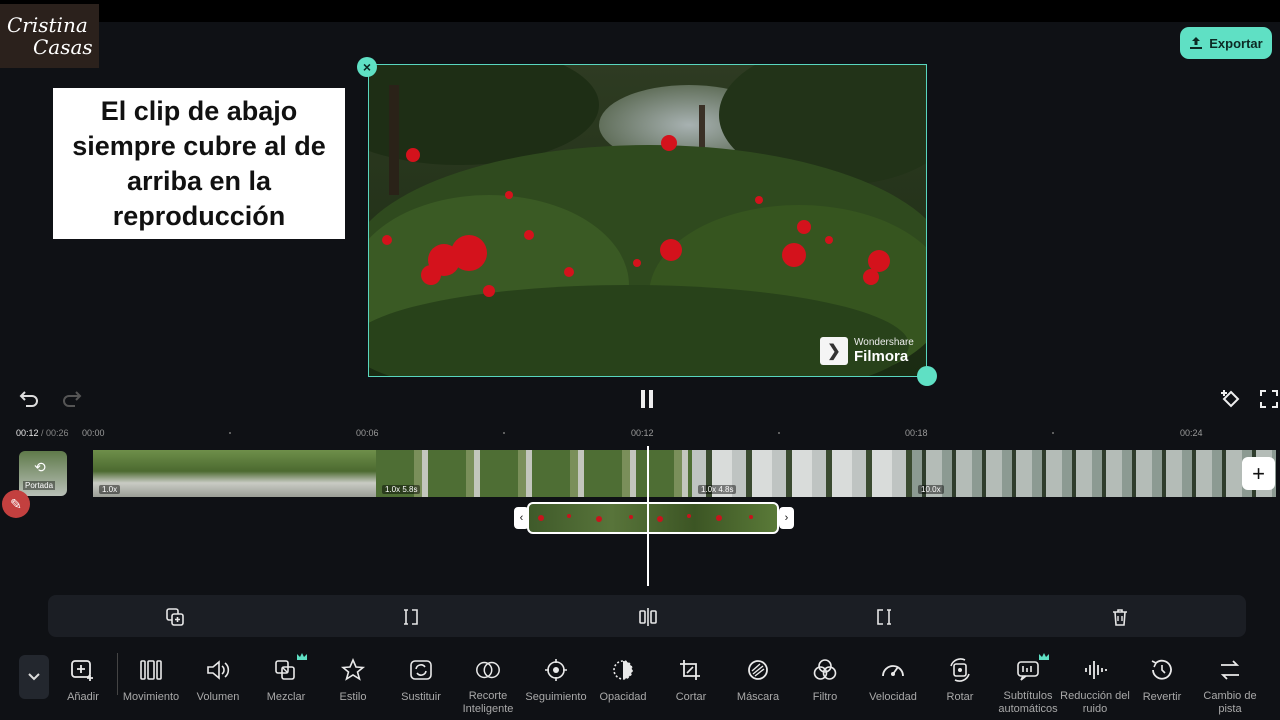 The width and height of the screenshot is (1280, 720). What do you see at coordinates (83, 686) in the screenshot?
I see `tool-add-media: Añadir` at bounding box center [83, 686].